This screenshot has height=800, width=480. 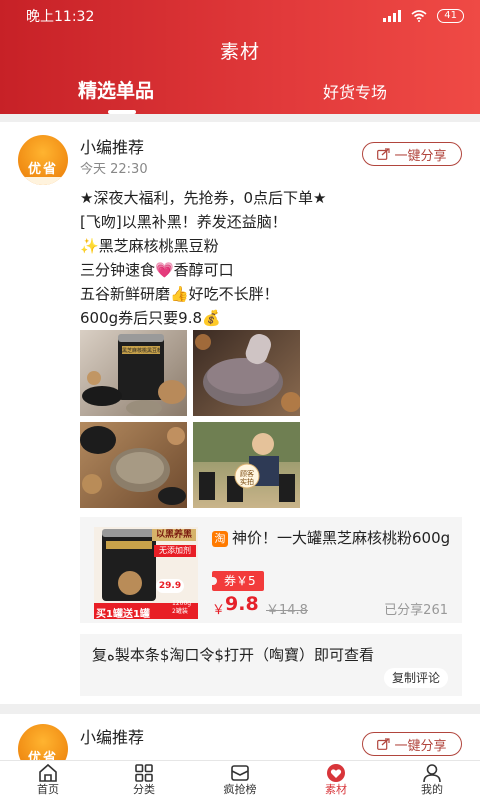 What do you see at coordinates (146, 573) in the screenshot?
I see `product-thumbnail: 以黑养黑 无添加剂 29.9 买1罐送1罐 1200g 2罐装` at bounding box center [146, 573].